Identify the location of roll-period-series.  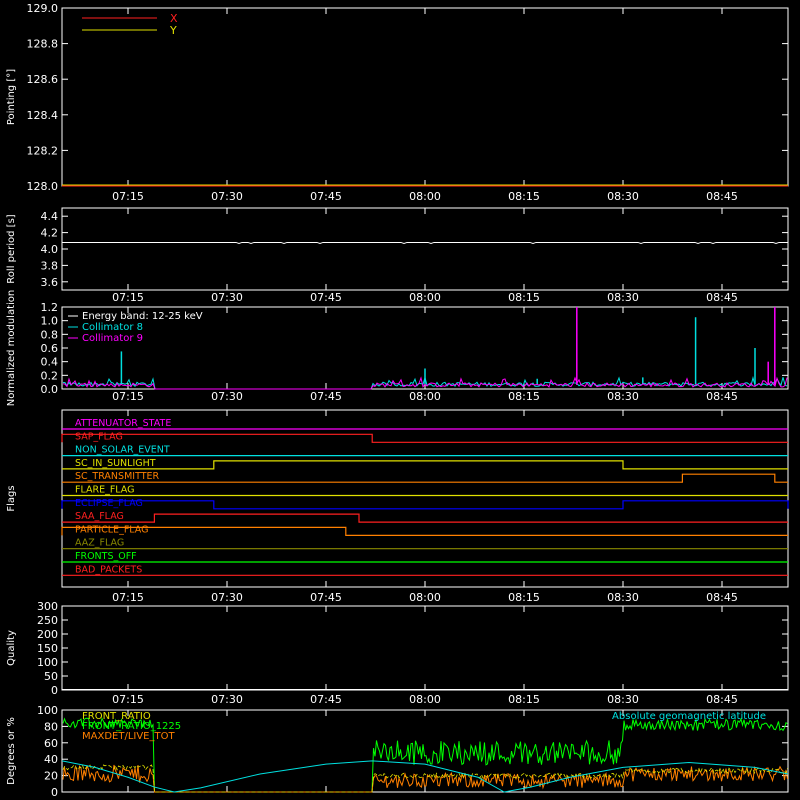
(425, 242).